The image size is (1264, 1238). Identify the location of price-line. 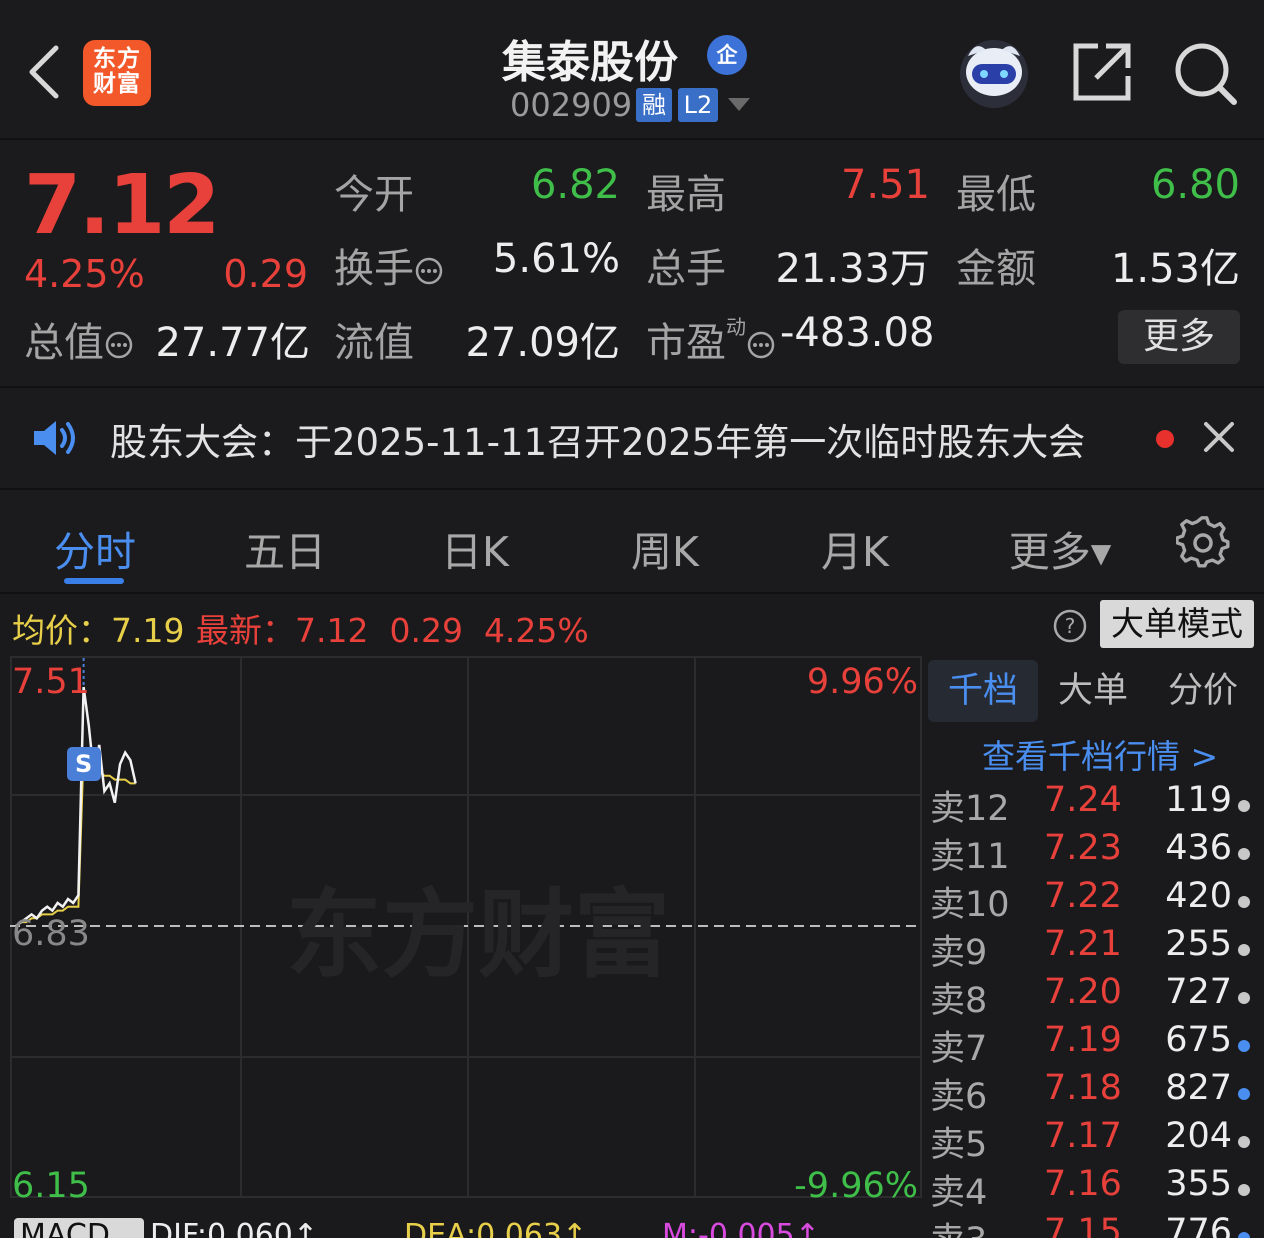
(76, 807).